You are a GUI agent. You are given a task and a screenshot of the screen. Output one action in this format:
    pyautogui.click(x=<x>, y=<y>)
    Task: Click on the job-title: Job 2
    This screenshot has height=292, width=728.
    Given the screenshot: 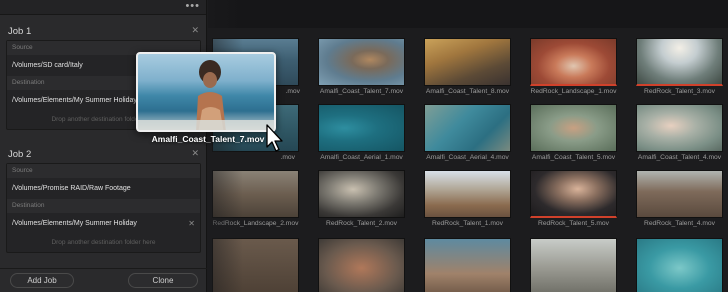 What is the action you would take?
    pyautogui.click(x=20, y=154)
    